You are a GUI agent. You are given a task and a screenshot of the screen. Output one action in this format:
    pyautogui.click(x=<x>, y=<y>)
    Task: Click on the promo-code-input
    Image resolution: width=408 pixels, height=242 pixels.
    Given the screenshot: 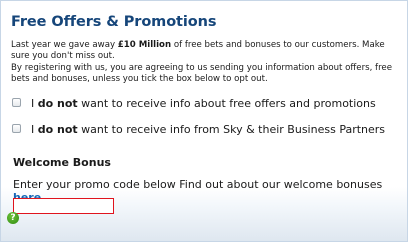 What is the action you would take?
    pyautogui.click(x=63, y=206)
    